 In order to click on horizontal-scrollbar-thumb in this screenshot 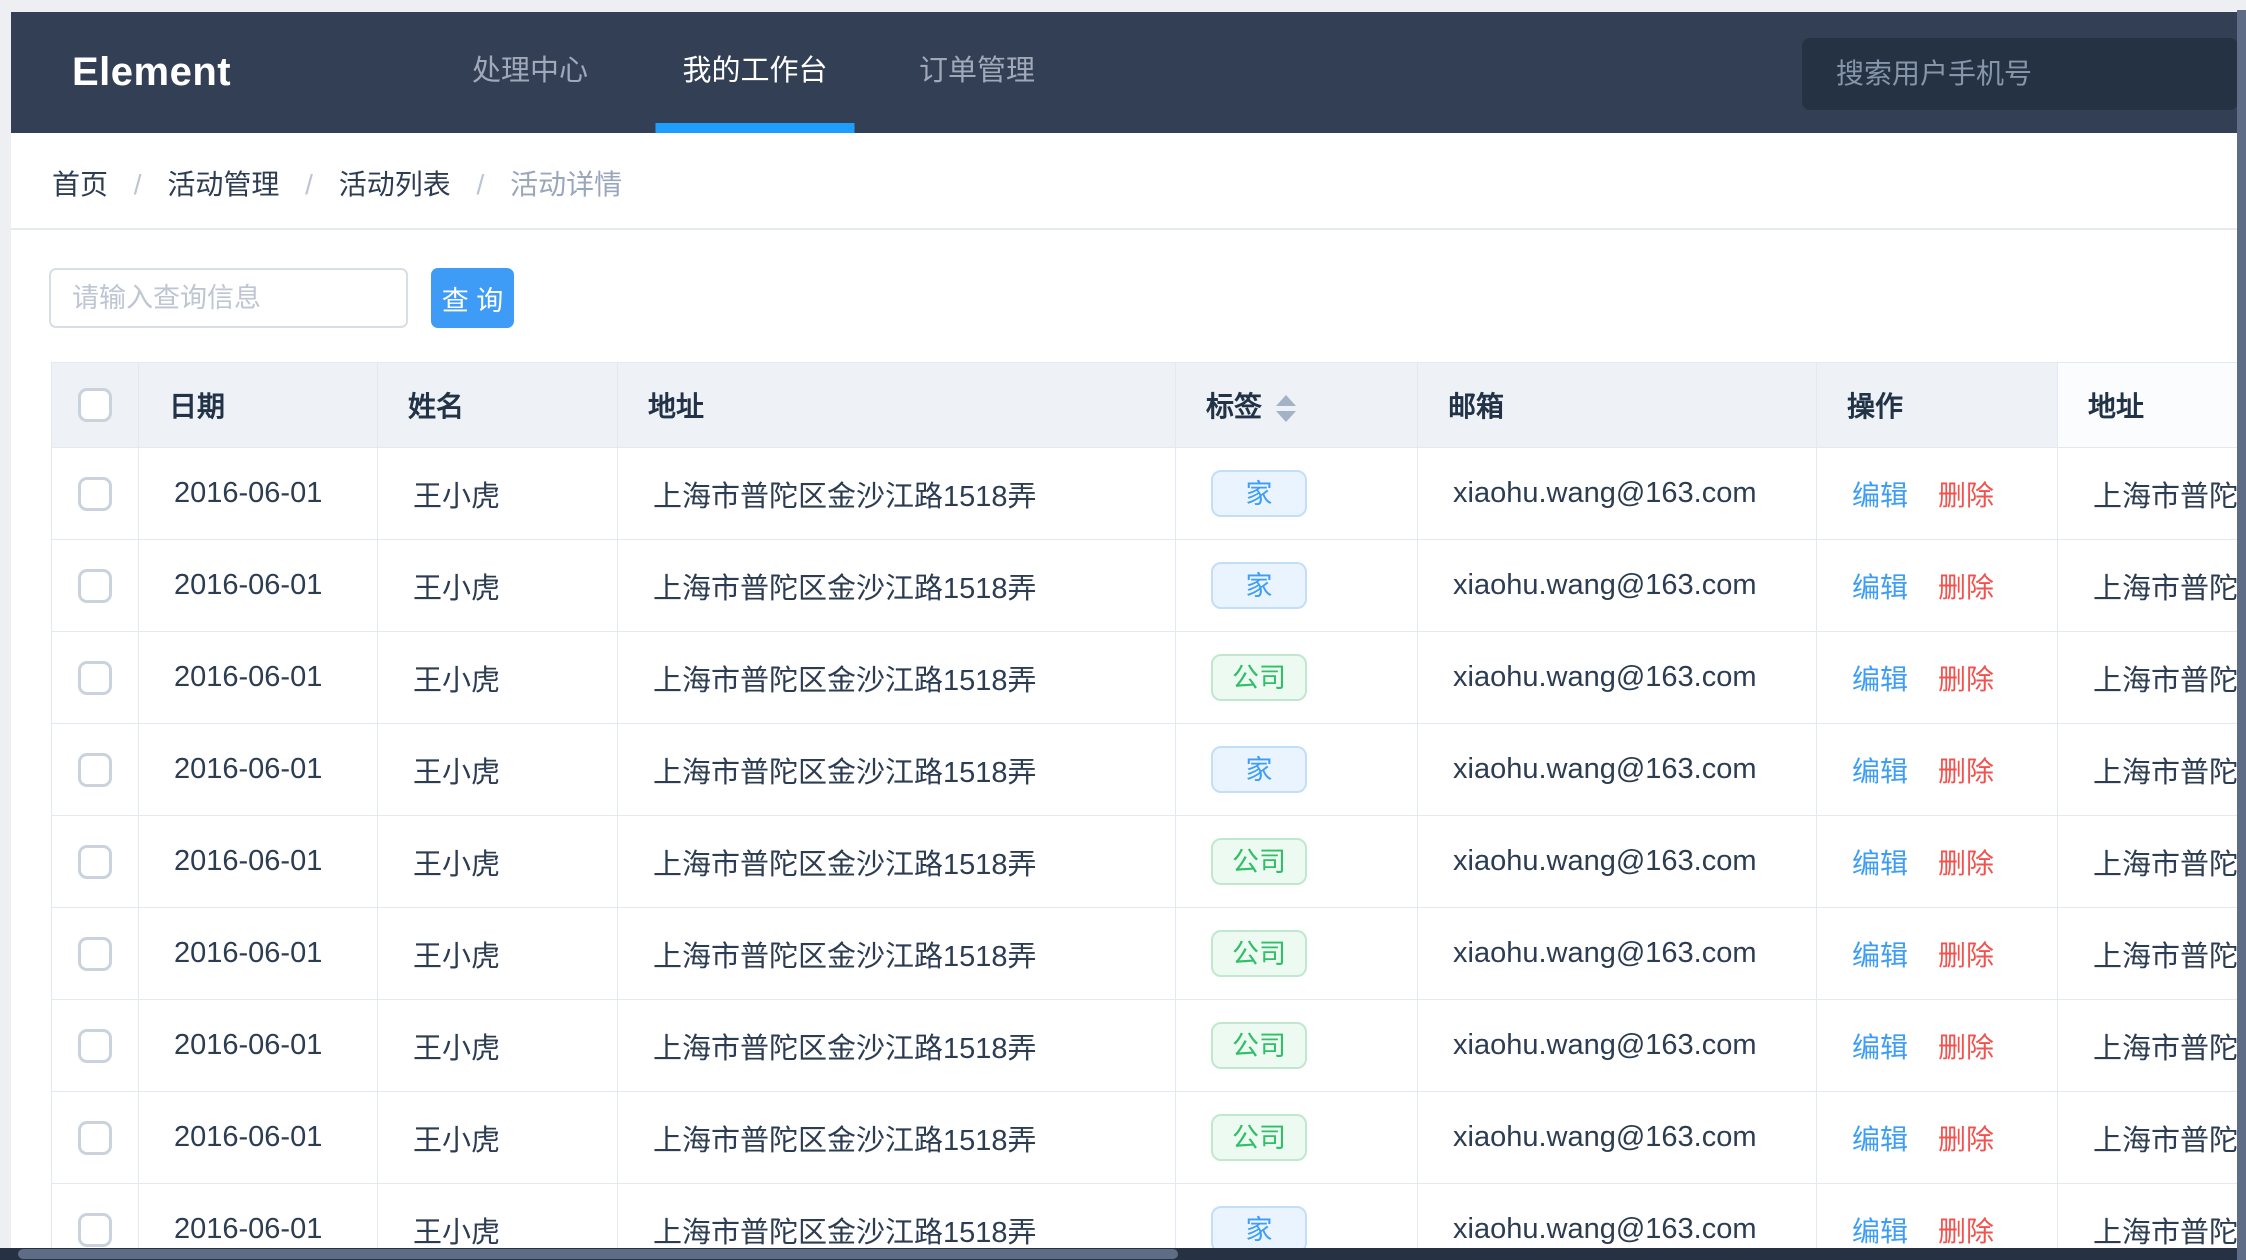, I will do `click(598, 1254)`.